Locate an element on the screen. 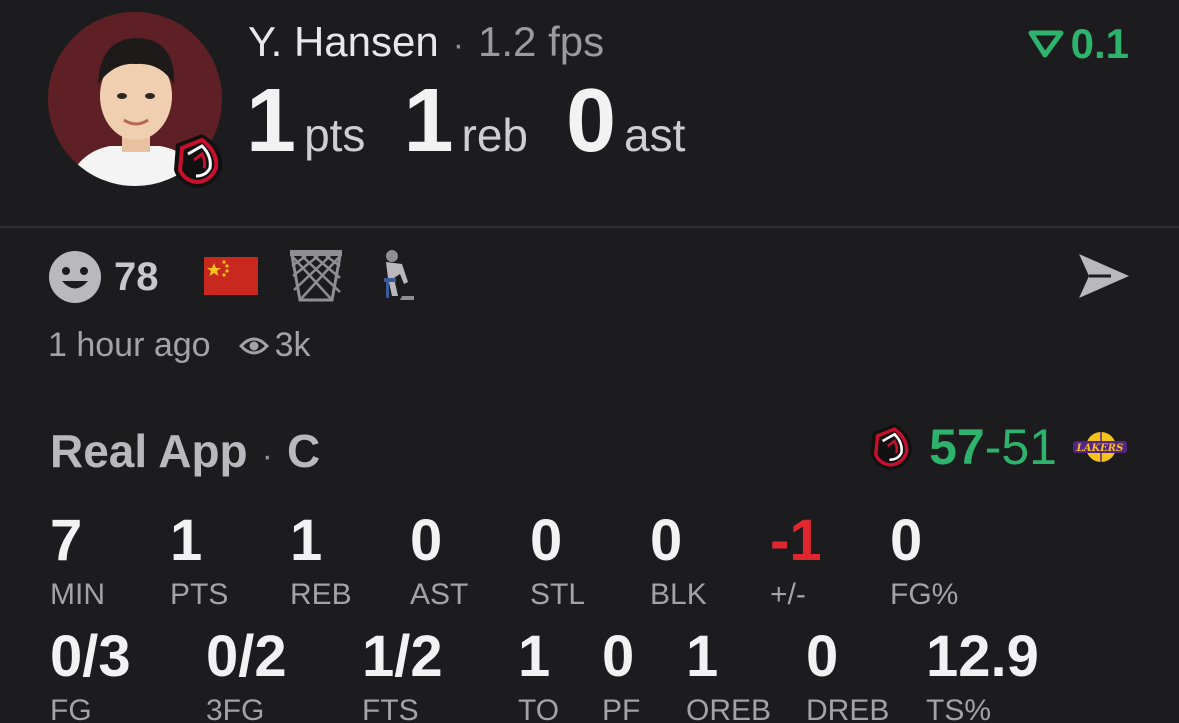 This screenshot has width=1179, height=723. stat-cell-fg: 0 FG% is located at coordinates (924, 561).